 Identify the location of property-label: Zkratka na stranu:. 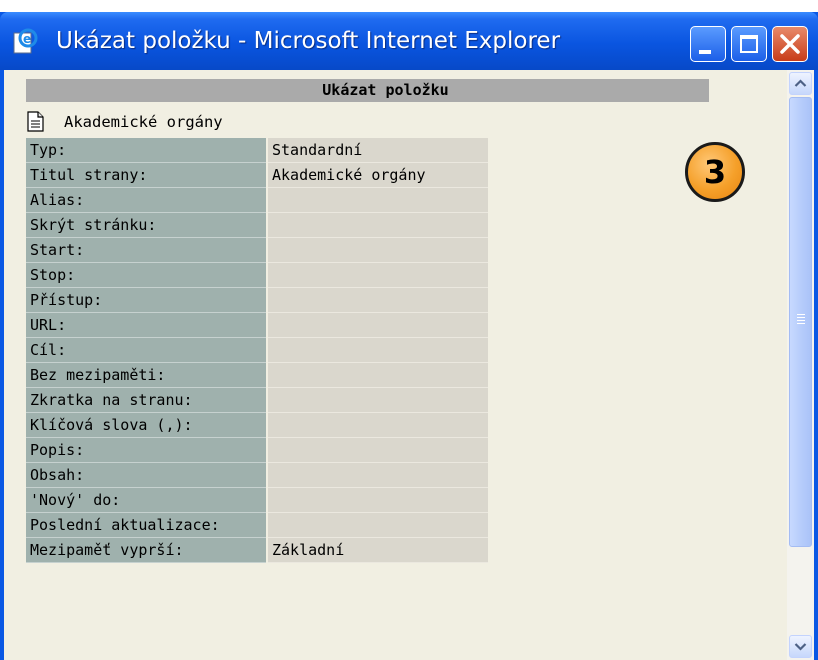
(147, 400).